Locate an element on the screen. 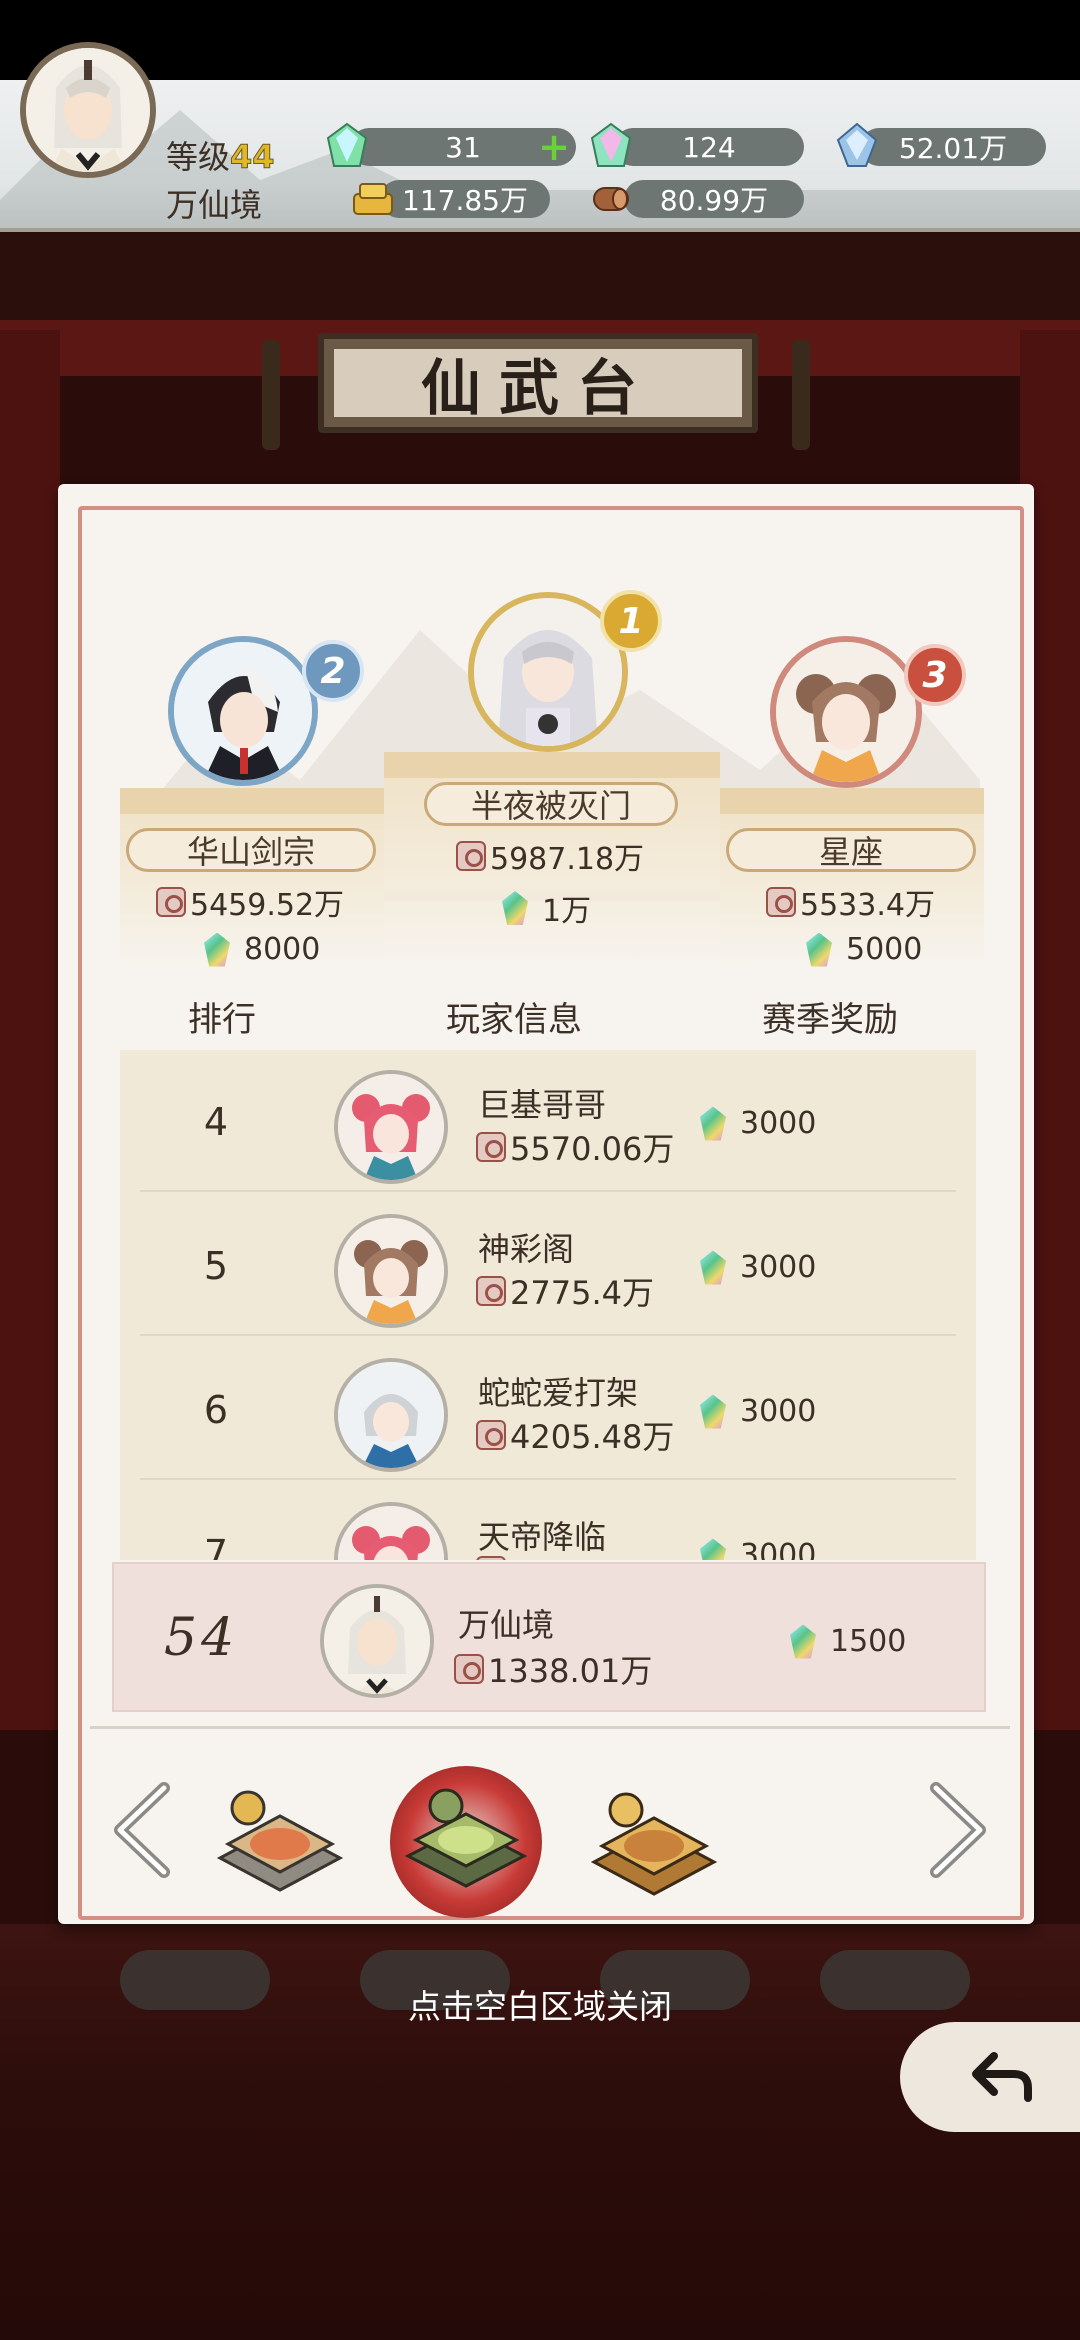  gold-counter: 117.85万 is located at coordinates (465, 199).